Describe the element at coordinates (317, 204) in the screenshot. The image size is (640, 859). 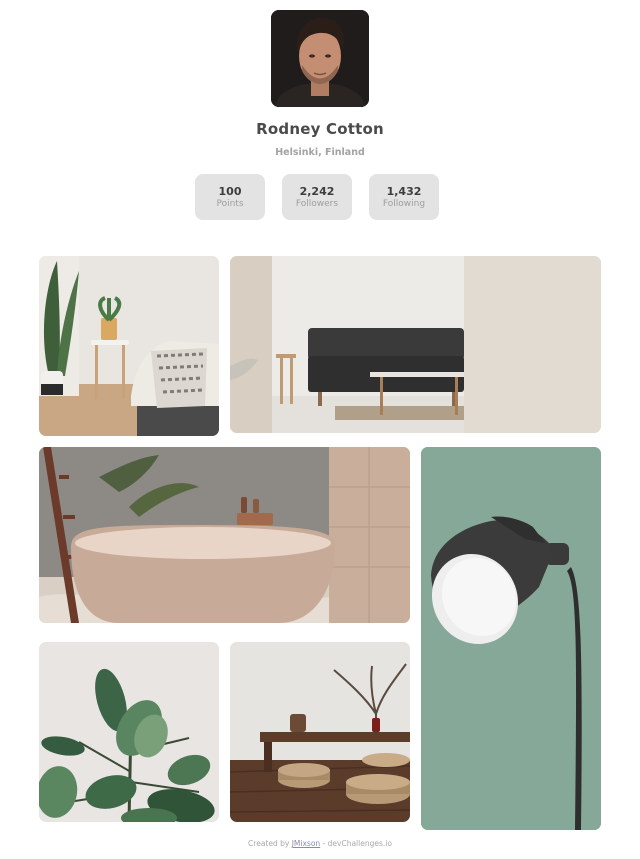
I see `stat-label: Followers` at that location.